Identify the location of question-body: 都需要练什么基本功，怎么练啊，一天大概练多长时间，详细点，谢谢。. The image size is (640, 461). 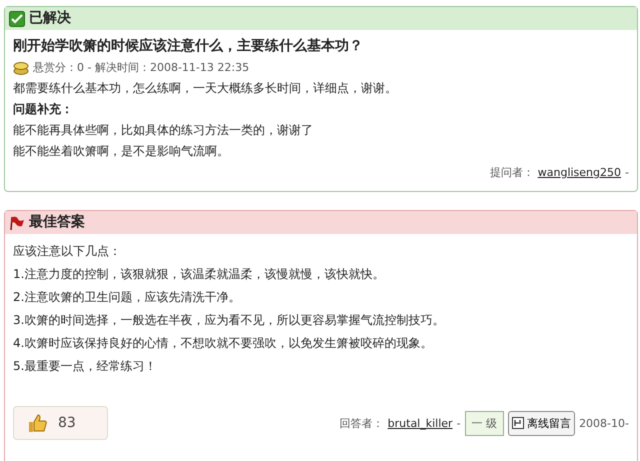
(205, 88).